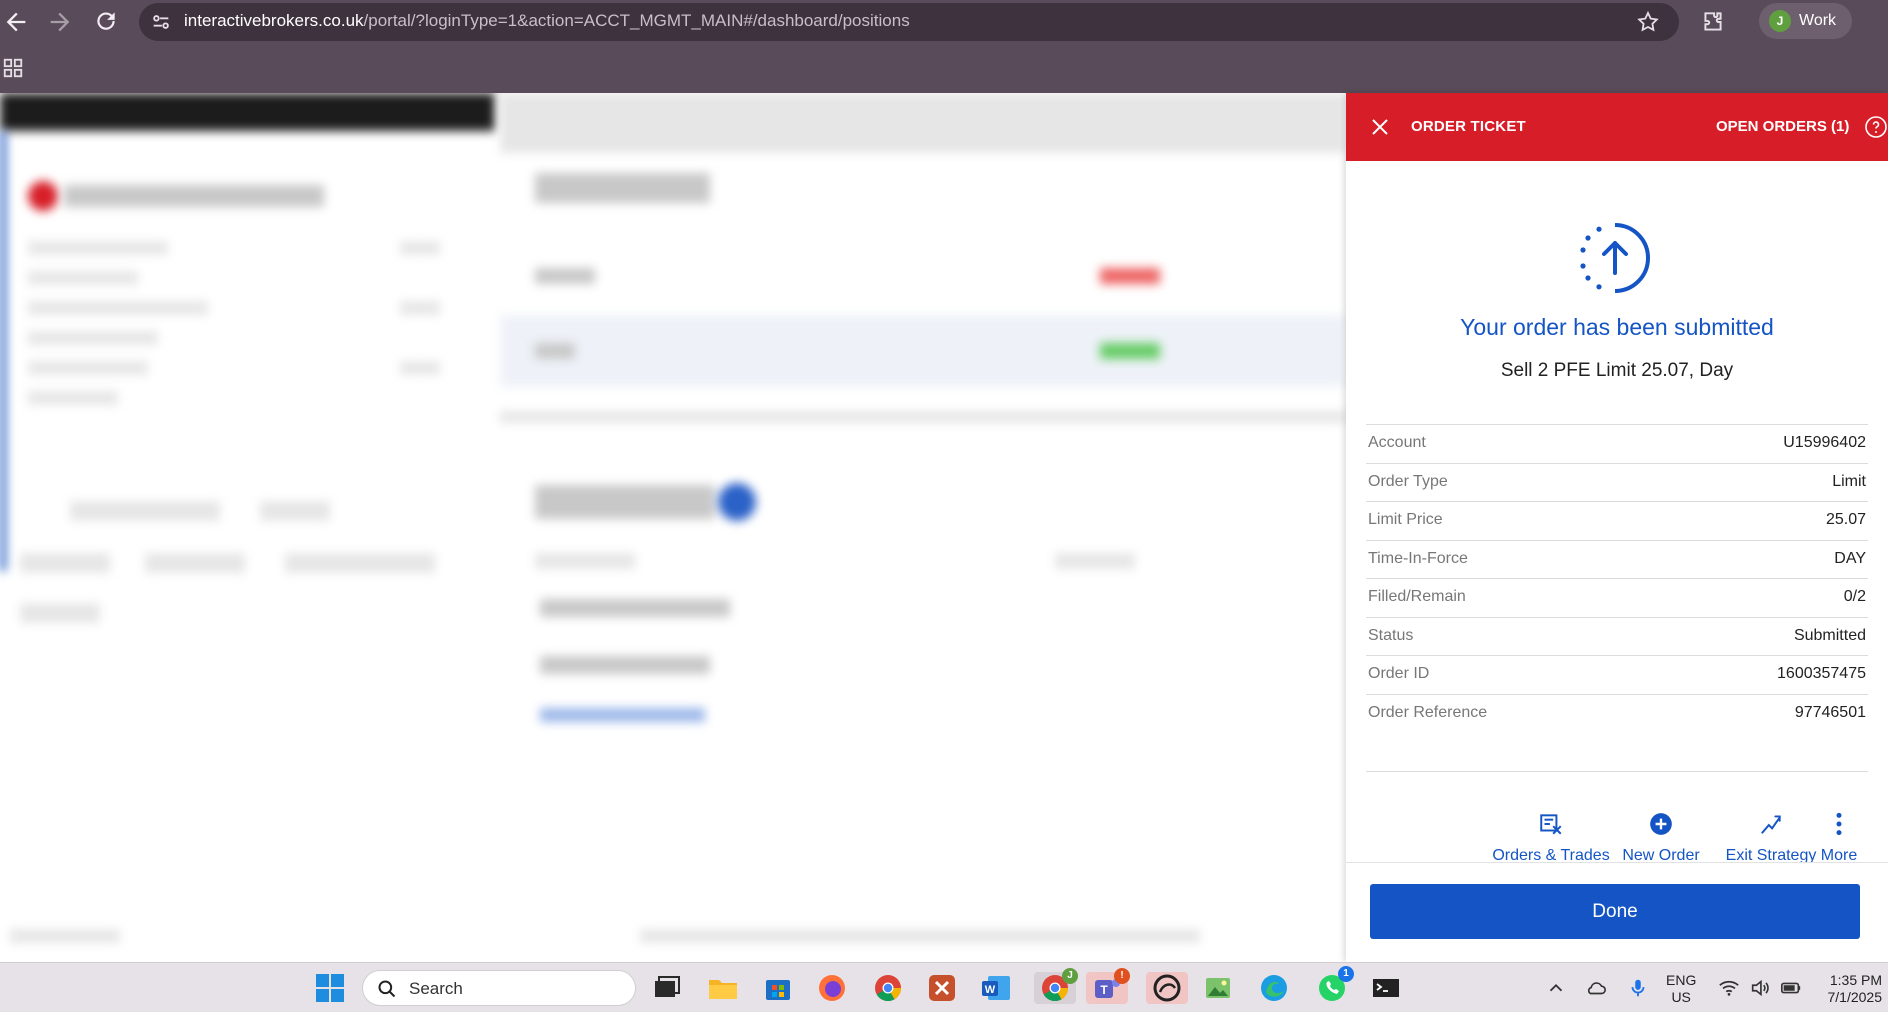 This screenshot has width=1888, height=1012. What do you see at coordinates (1386, 988) in the screenshot?
I see `terminal-icon` at bounding box center [1386, 988].